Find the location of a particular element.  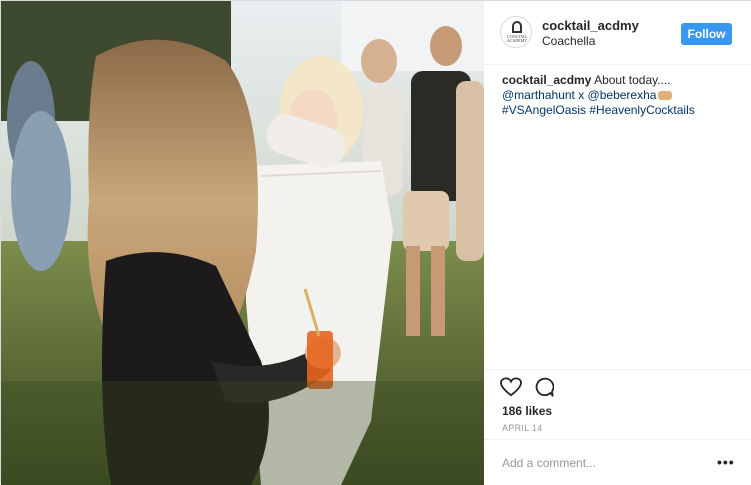

caption-hashtags: #VSAngelOasis #HeavenlyCocktails is located at coordinates (598, 110).